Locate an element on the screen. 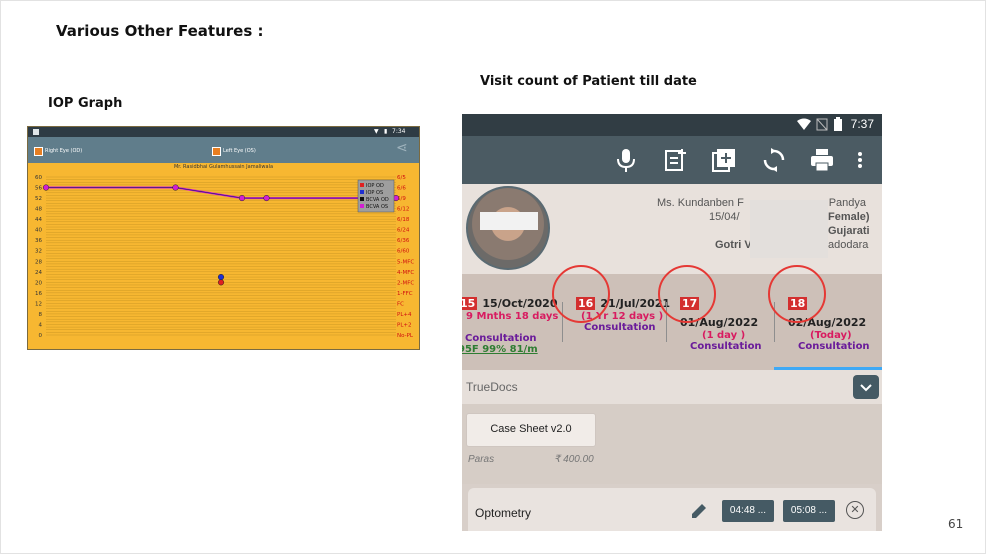 Image resolution: width=986 pixels, height=554 pixels. no-signal-icon is located at coordinates (822, 124).